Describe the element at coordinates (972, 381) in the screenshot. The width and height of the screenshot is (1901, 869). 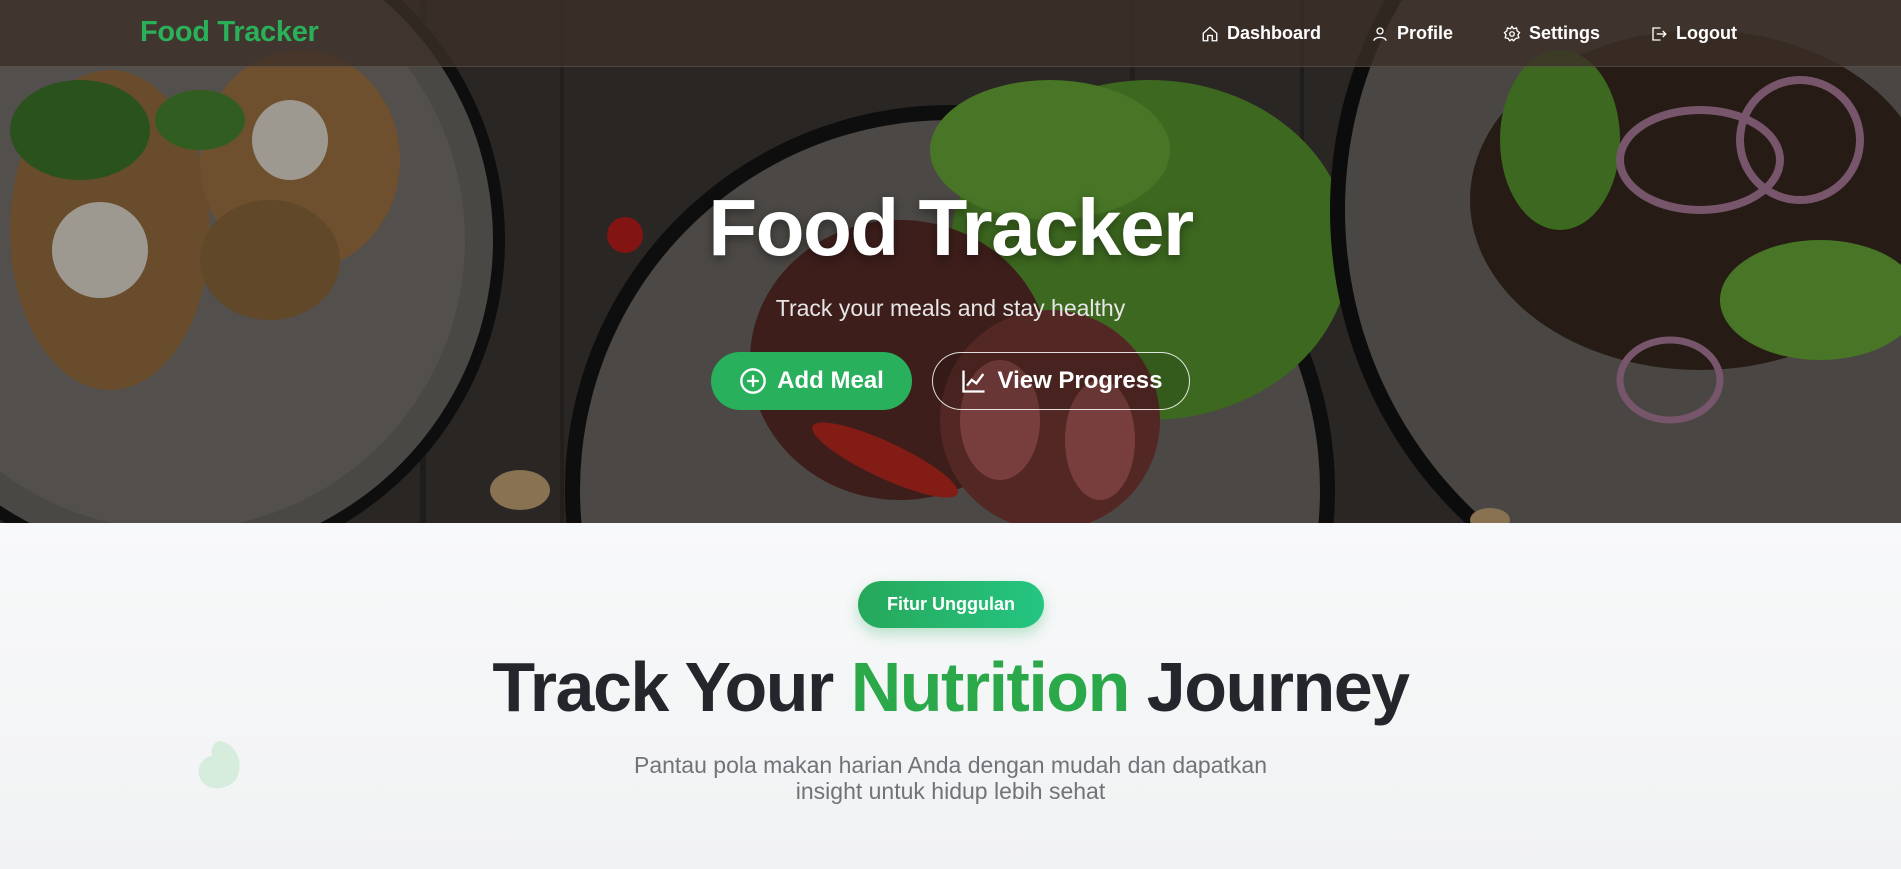
I see `chart-line-icon` at that location.